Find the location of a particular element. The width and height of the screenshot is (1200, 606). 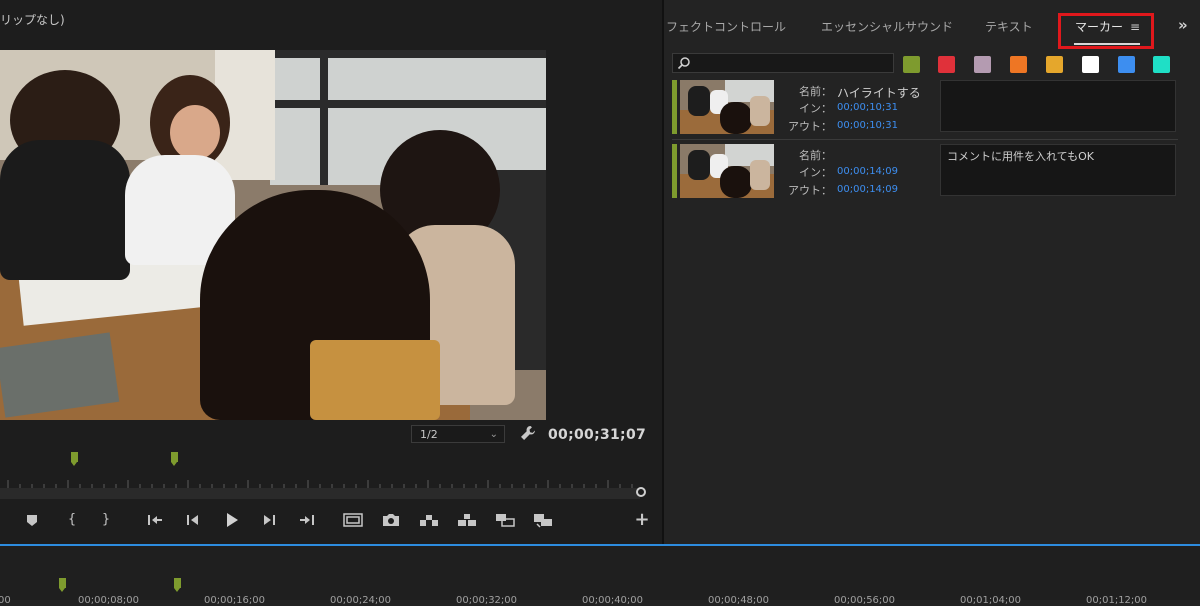

overwrite-icon is located at coordinates (543, 520).